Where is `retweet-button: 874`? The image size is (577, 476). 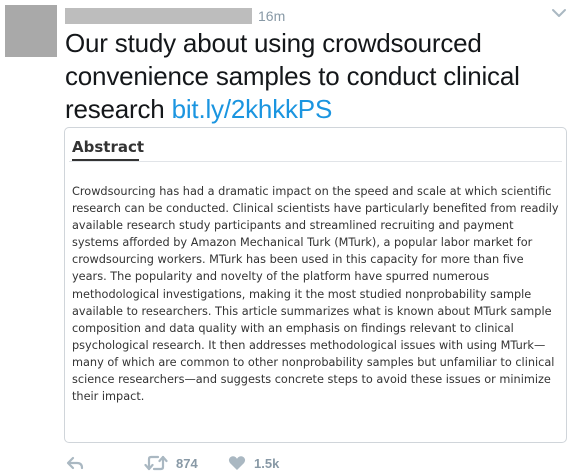 retweet-button: 874 is located at coordinates (171, 463).